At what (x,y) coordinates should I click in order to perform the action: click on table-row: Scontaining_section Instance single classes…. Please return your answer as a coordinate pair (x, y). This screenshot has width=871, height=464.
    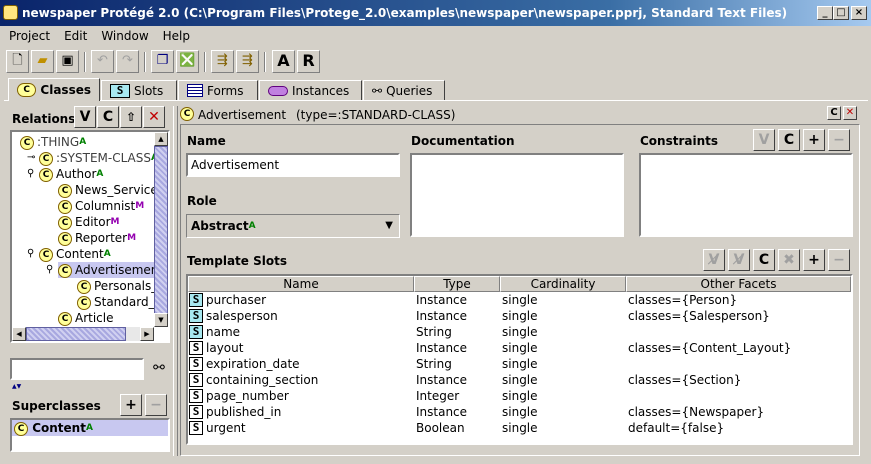
    Looking at the image, I should click on (519, 380).